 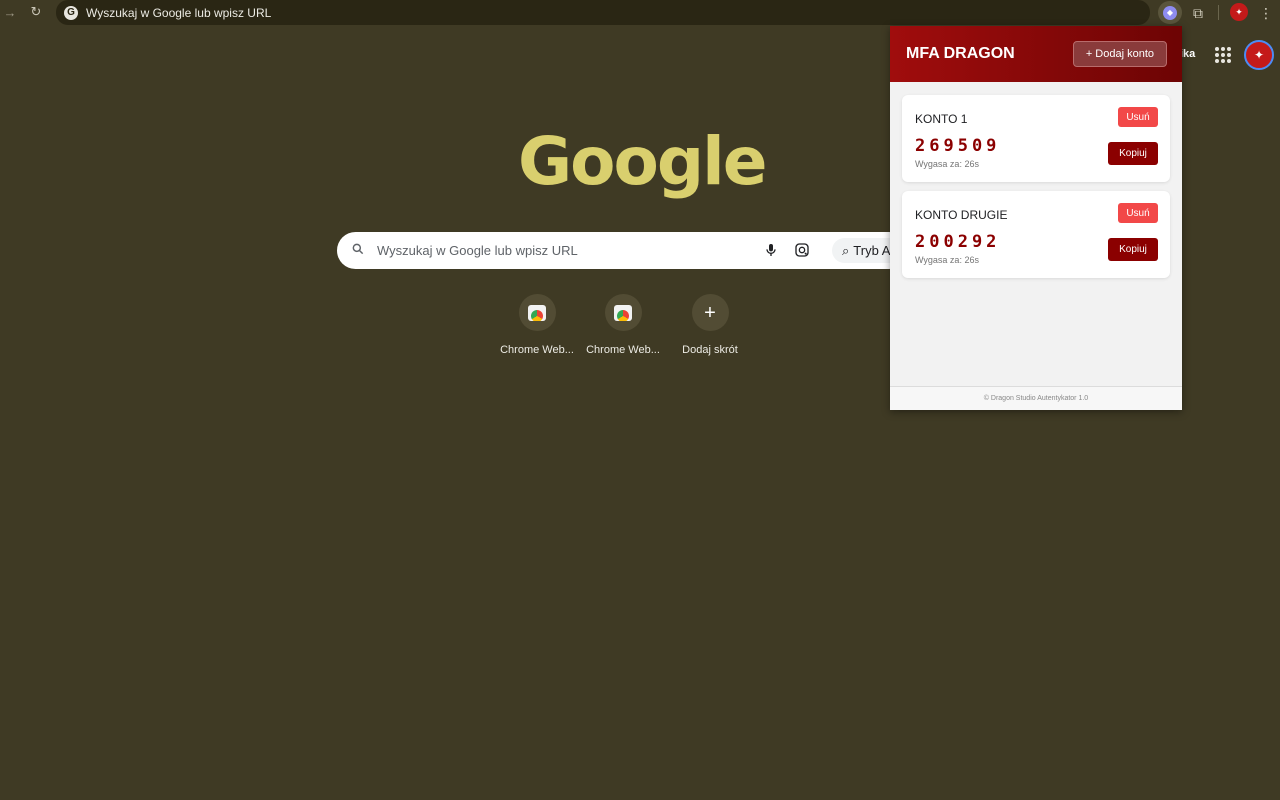 What do you see at coordinates (1198, 13) in the screenshot?
I see `extensions-puzzle-icon: ⧉` at bounding box center [1198, 13].